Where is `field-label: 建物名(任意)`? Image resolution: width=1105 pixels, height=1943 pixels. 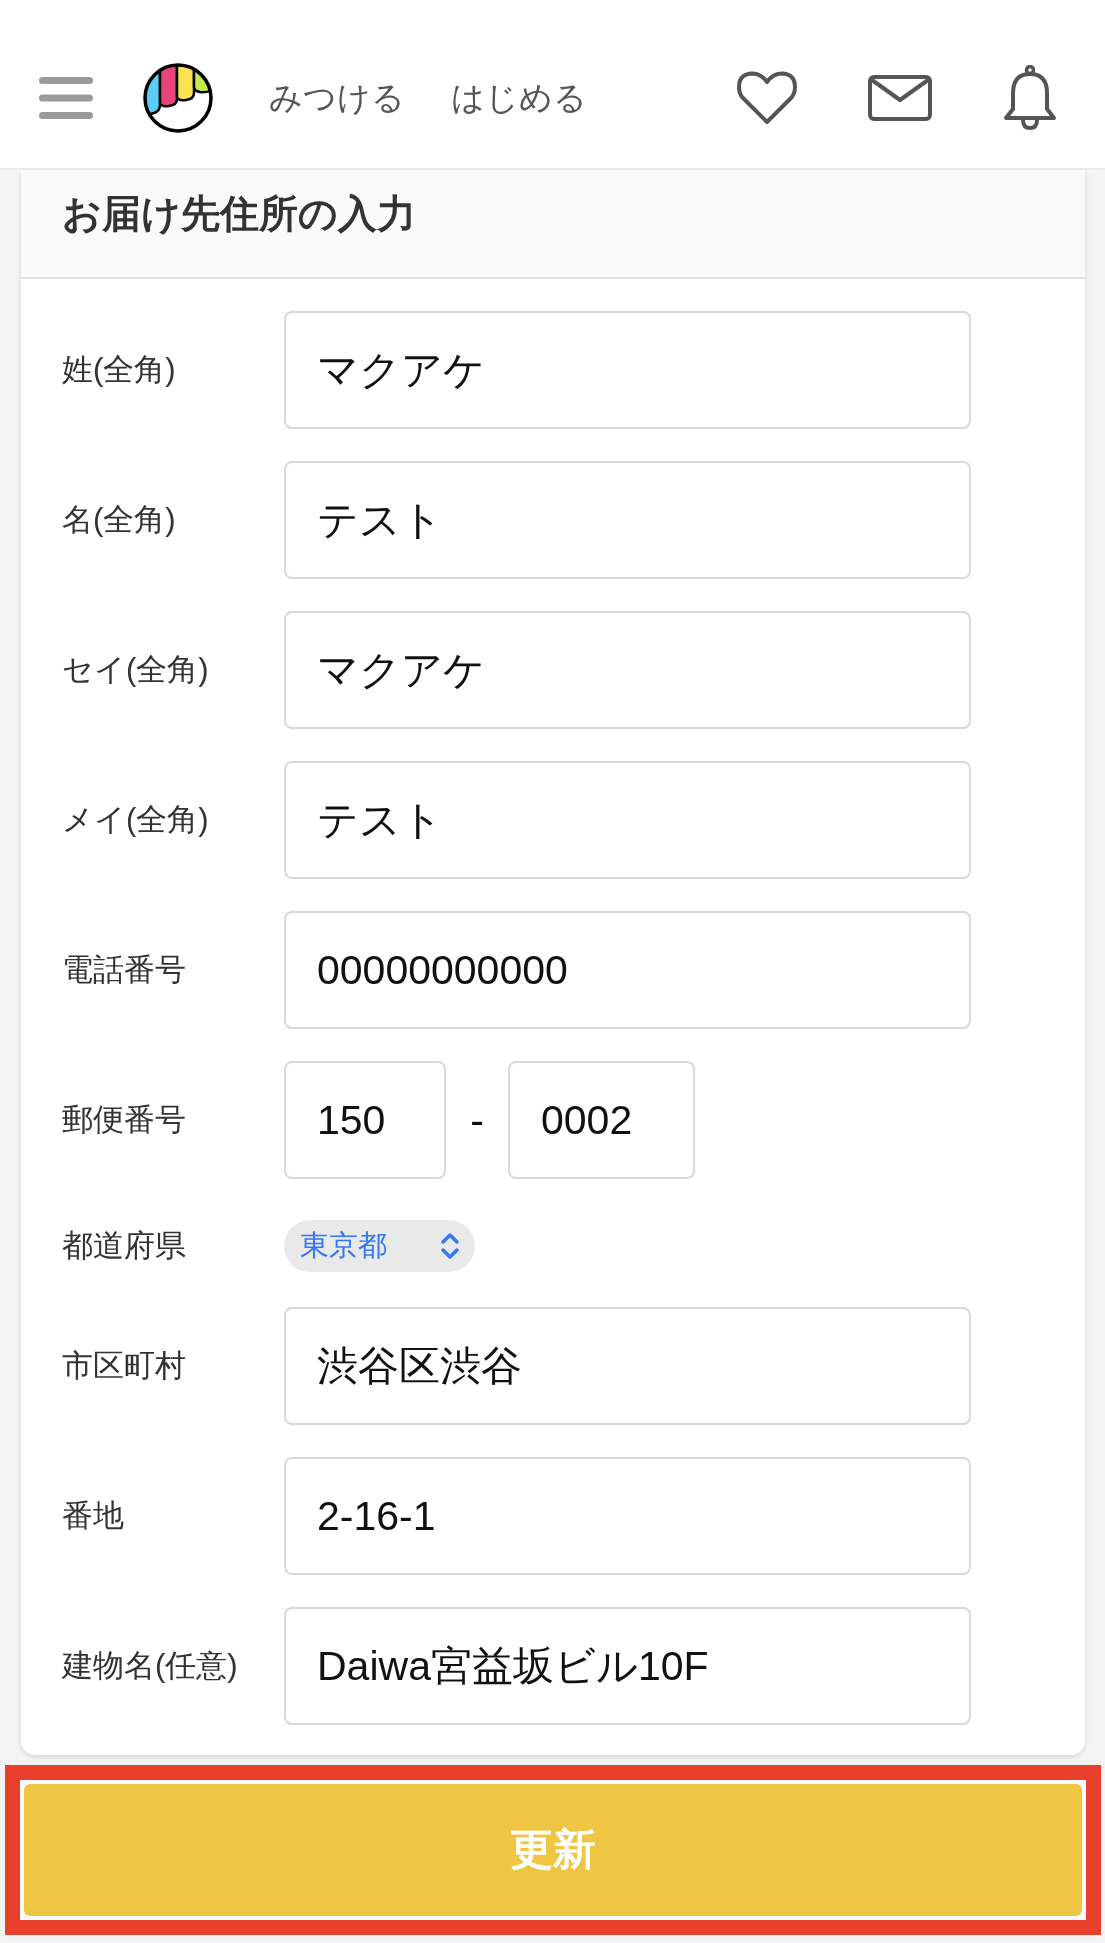 field-label: 建物名(任意) is located at coordinates (150, 1666).